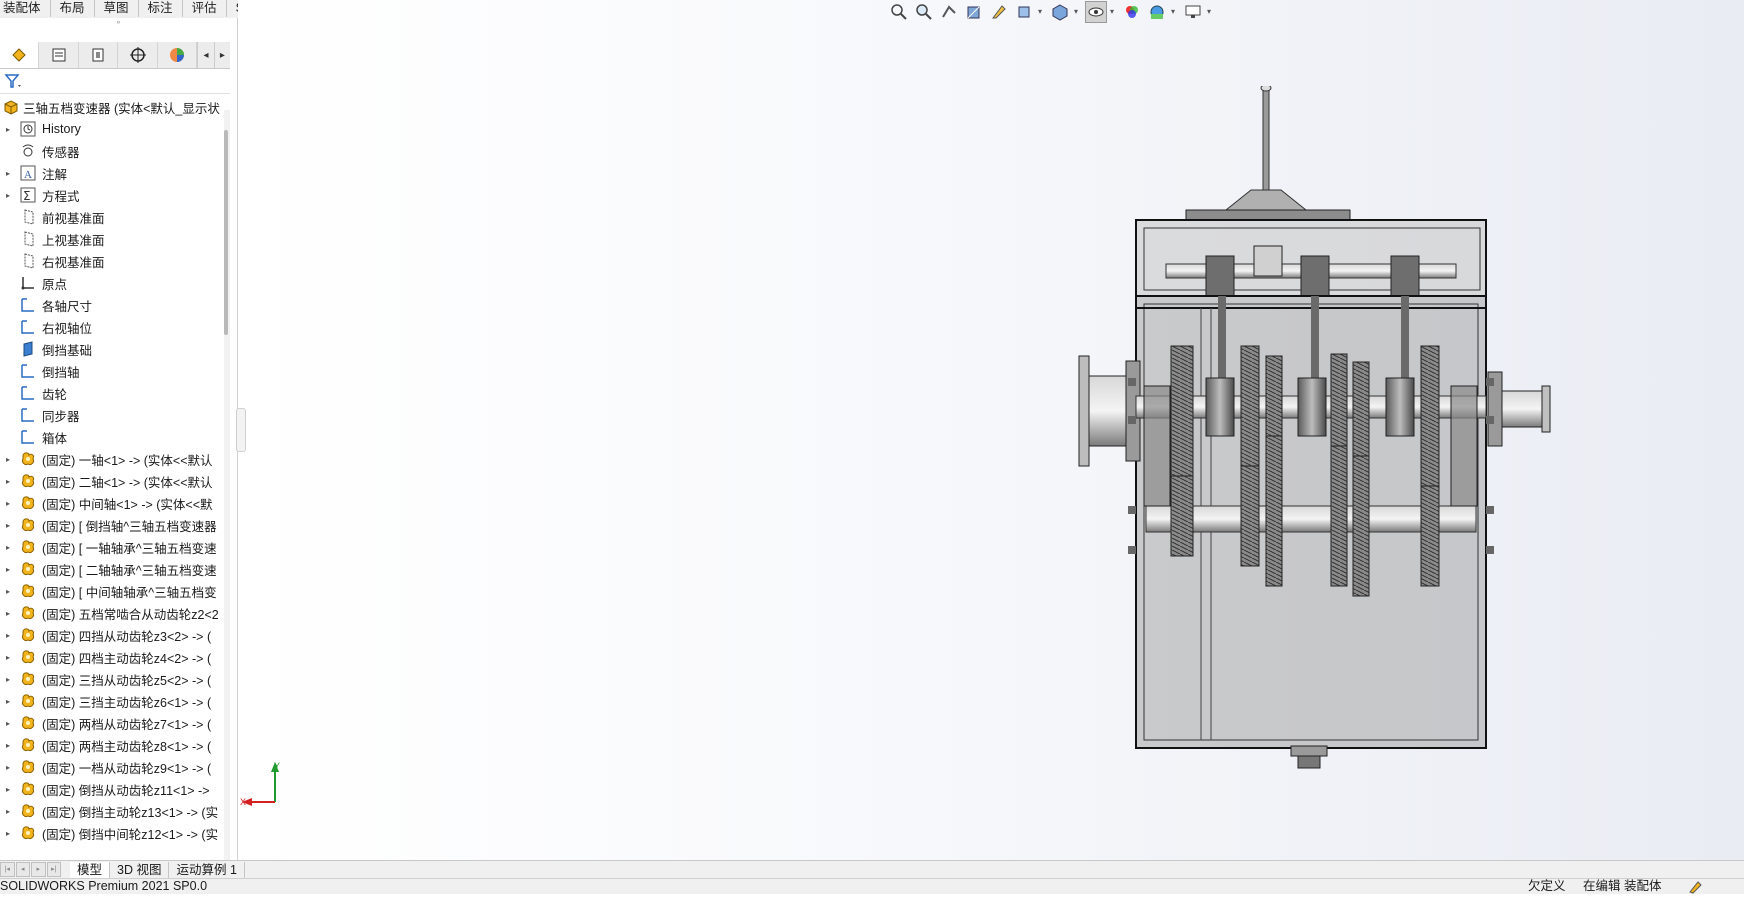  Describe the element at coordinates (1157, 12) in the screenshot. I see `apply-scene-icon` at that location.